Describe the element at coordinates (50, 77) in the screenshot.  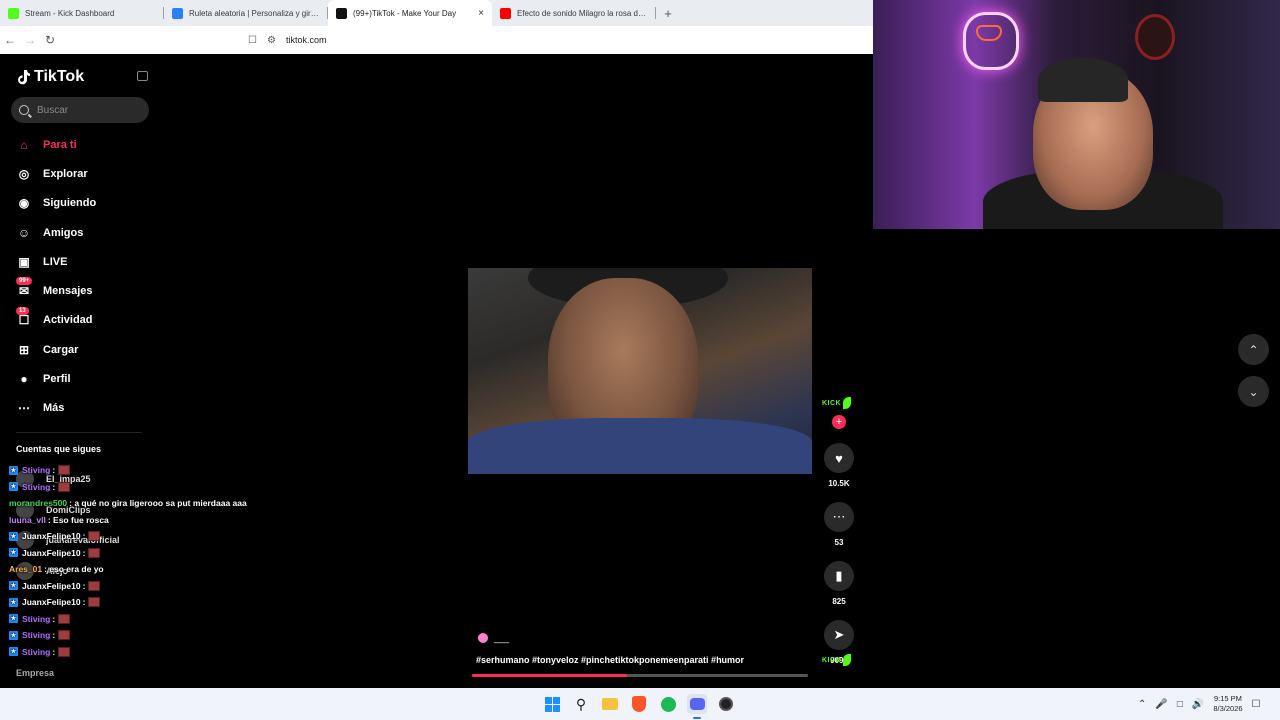
I see `tiktok-logo: TikTok` at that location.